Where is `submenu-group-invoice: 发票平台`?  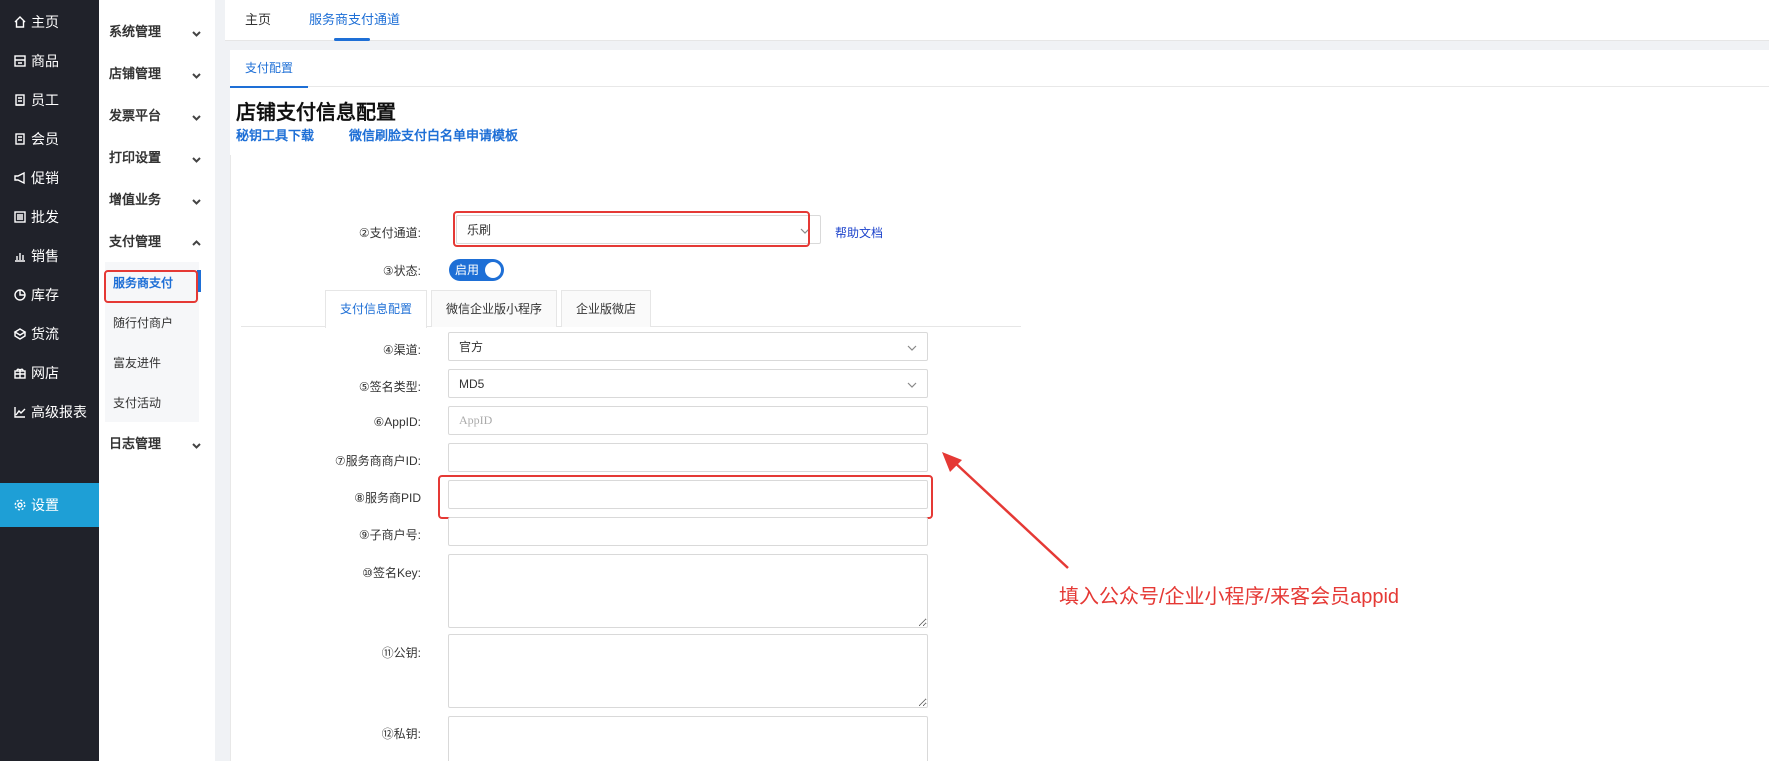
submenu-group-invoice: 发票平台 is located at coordinates (157, 114).